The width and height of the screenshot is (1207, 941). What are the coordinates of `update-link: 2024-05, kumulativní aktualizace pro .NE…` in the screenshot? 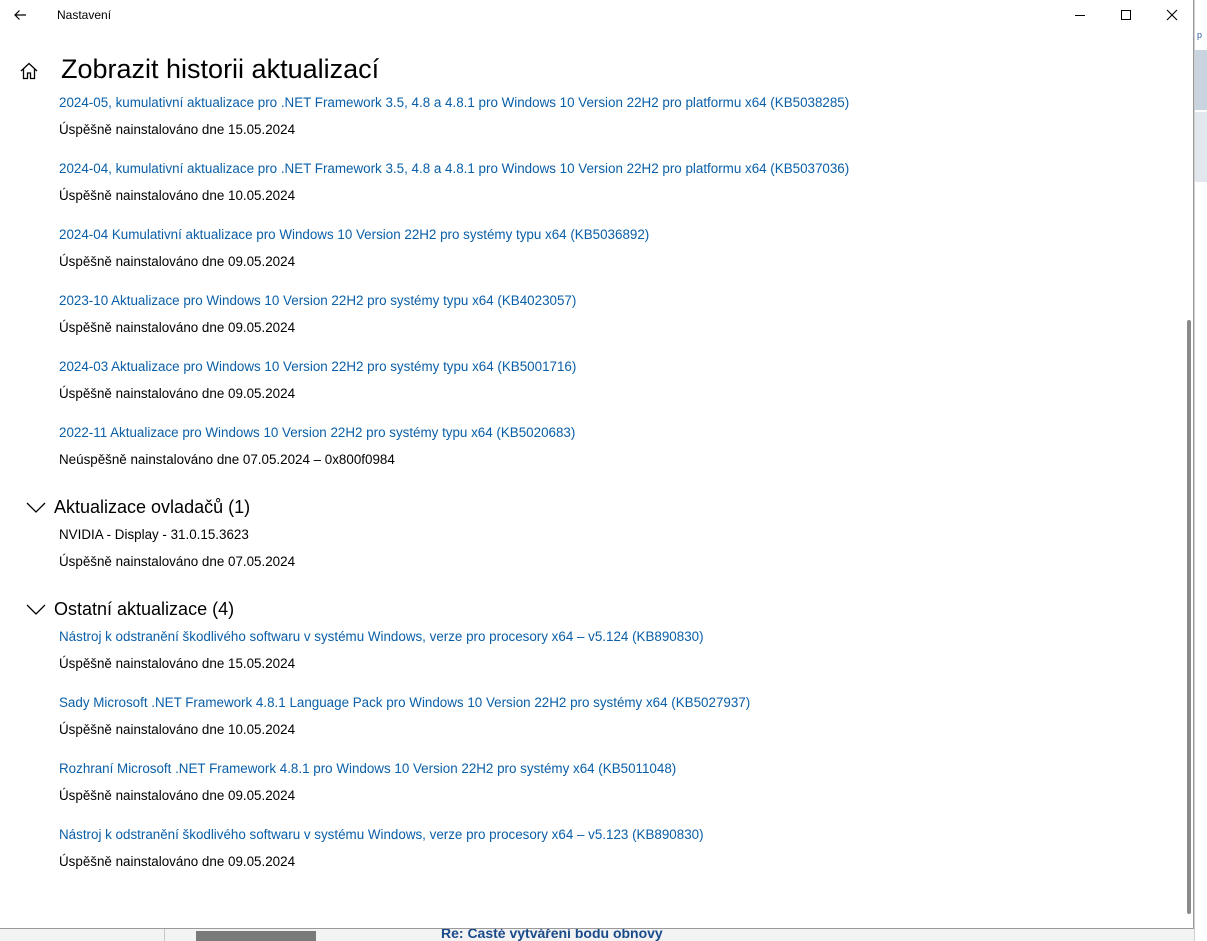 It's located at (454, 102).